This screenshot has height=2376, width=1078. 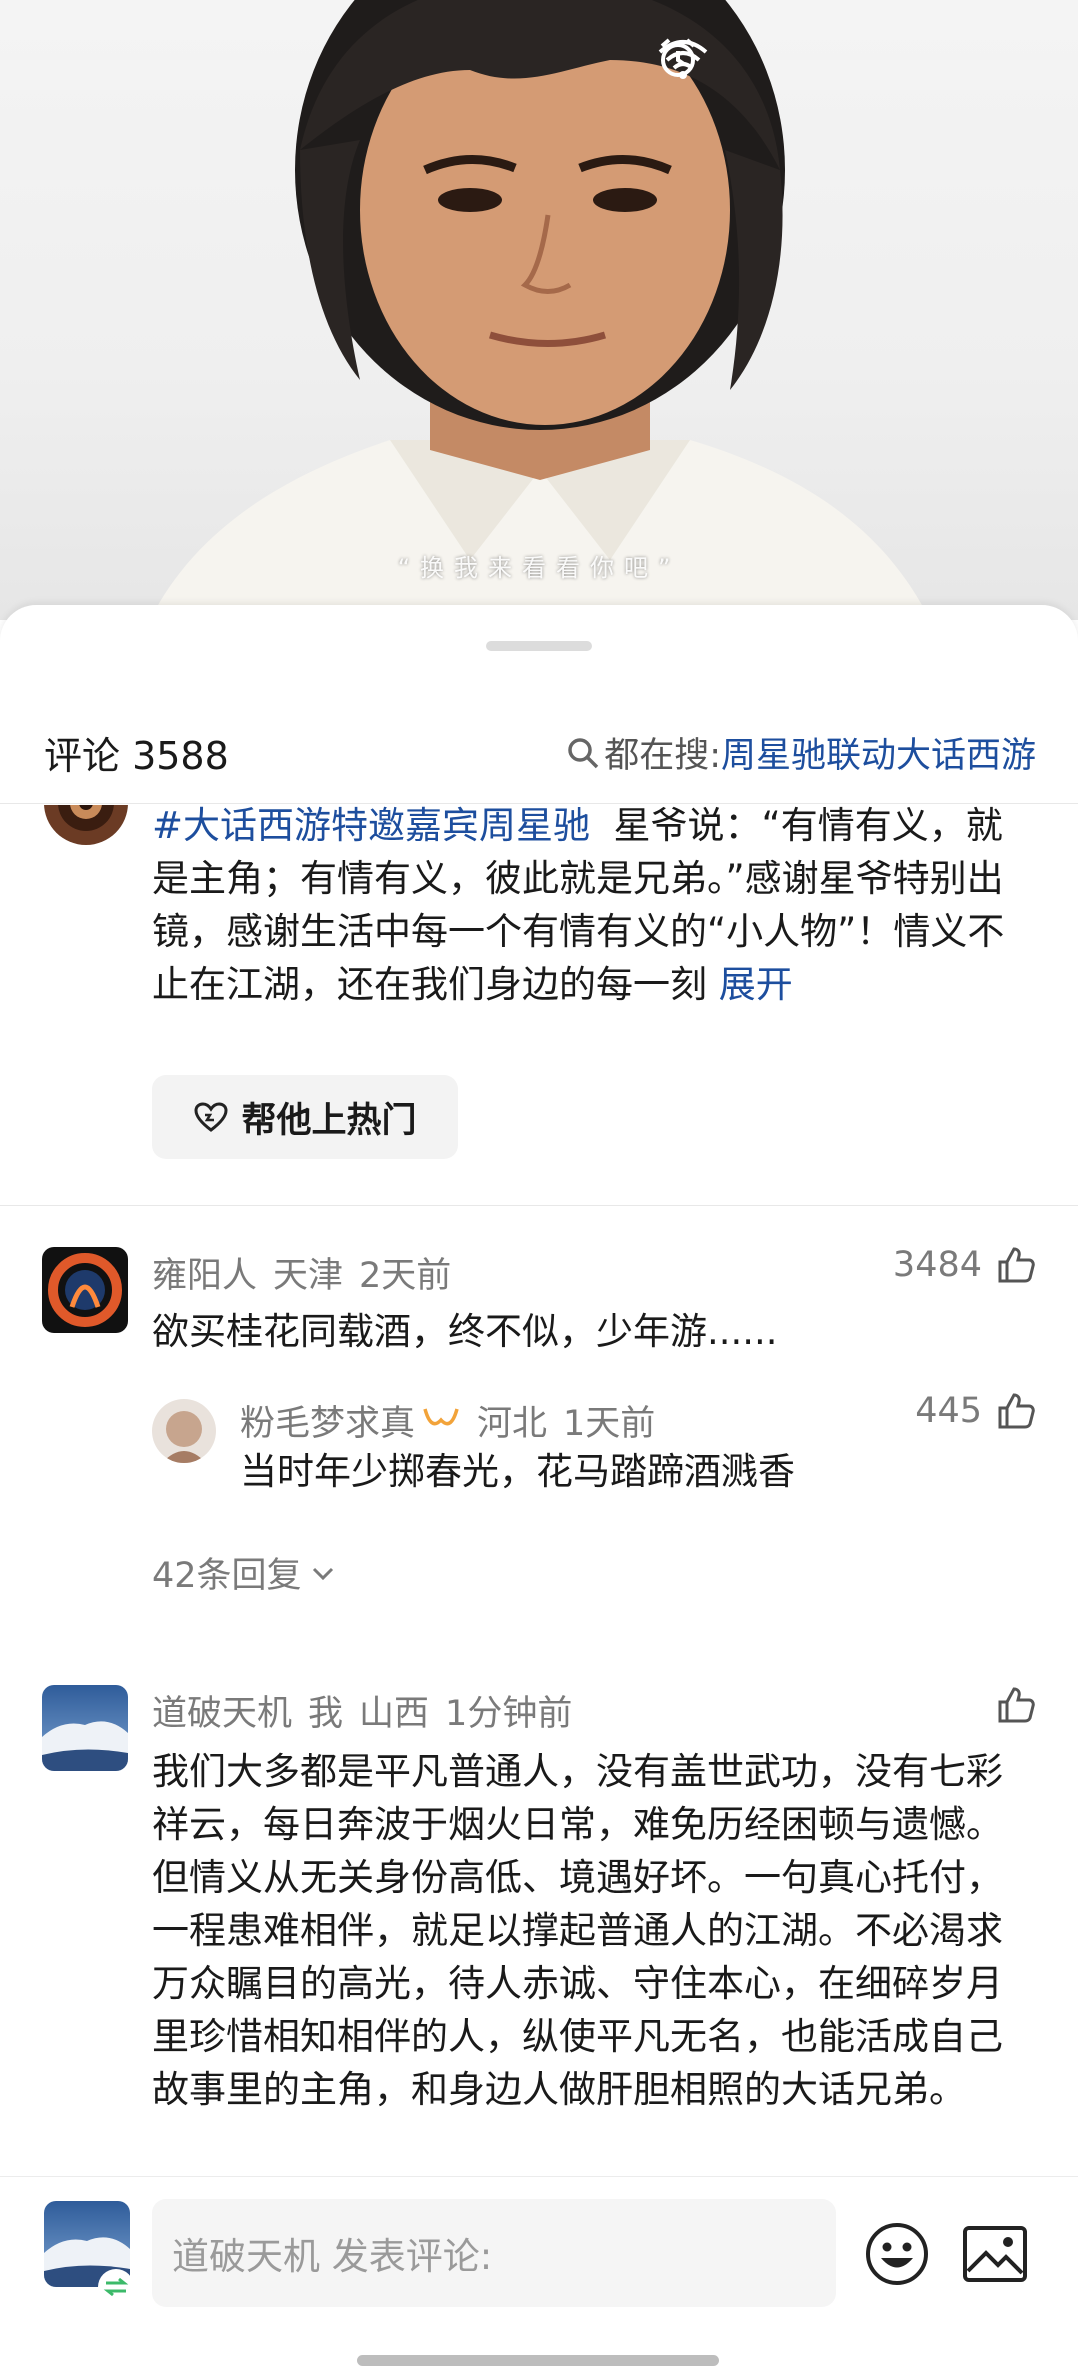 What do you see at coordinates (405, 1276) in the screenshot?
I see `timestamp: 2天前` at bounding box center [405, 1276].